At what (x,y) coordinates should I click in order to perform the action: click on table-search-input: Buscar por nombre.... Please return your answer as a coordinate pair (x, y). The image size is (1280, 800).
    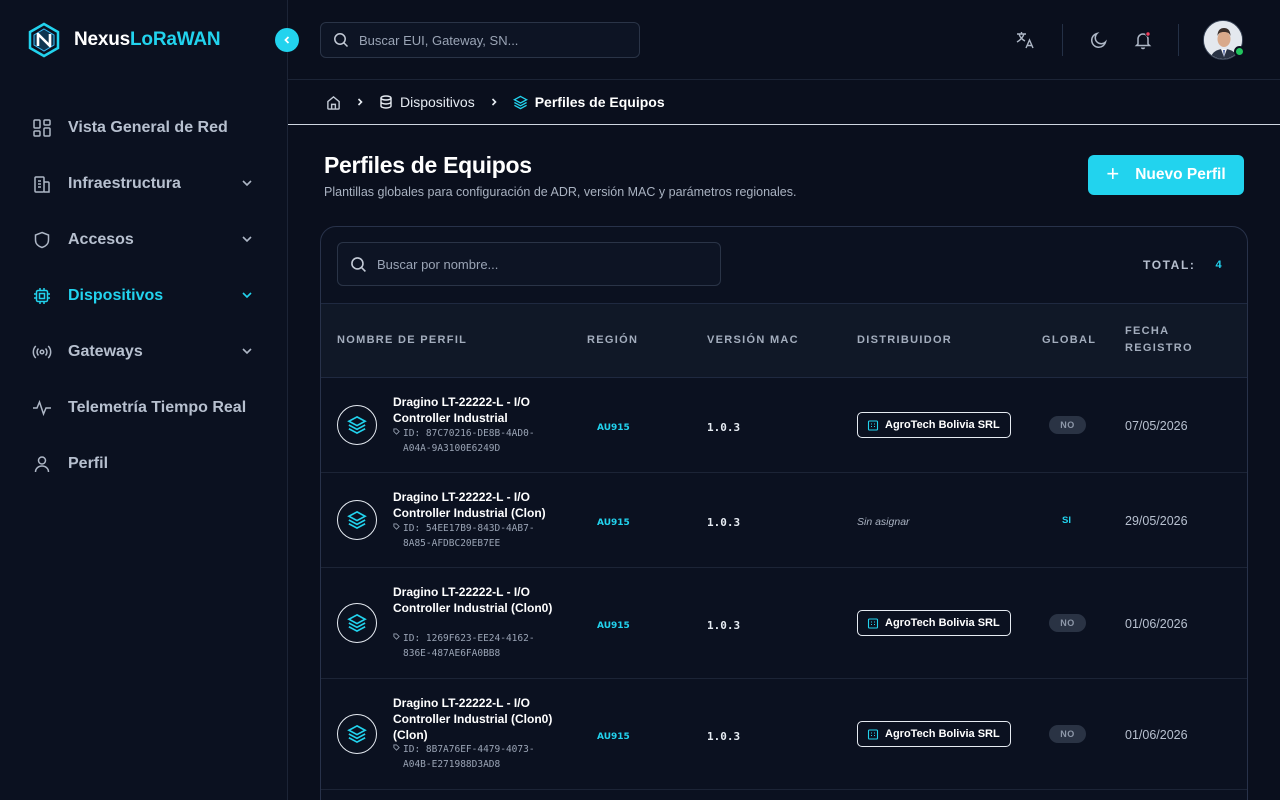
    Looking at the image, I should click on (529, 264).